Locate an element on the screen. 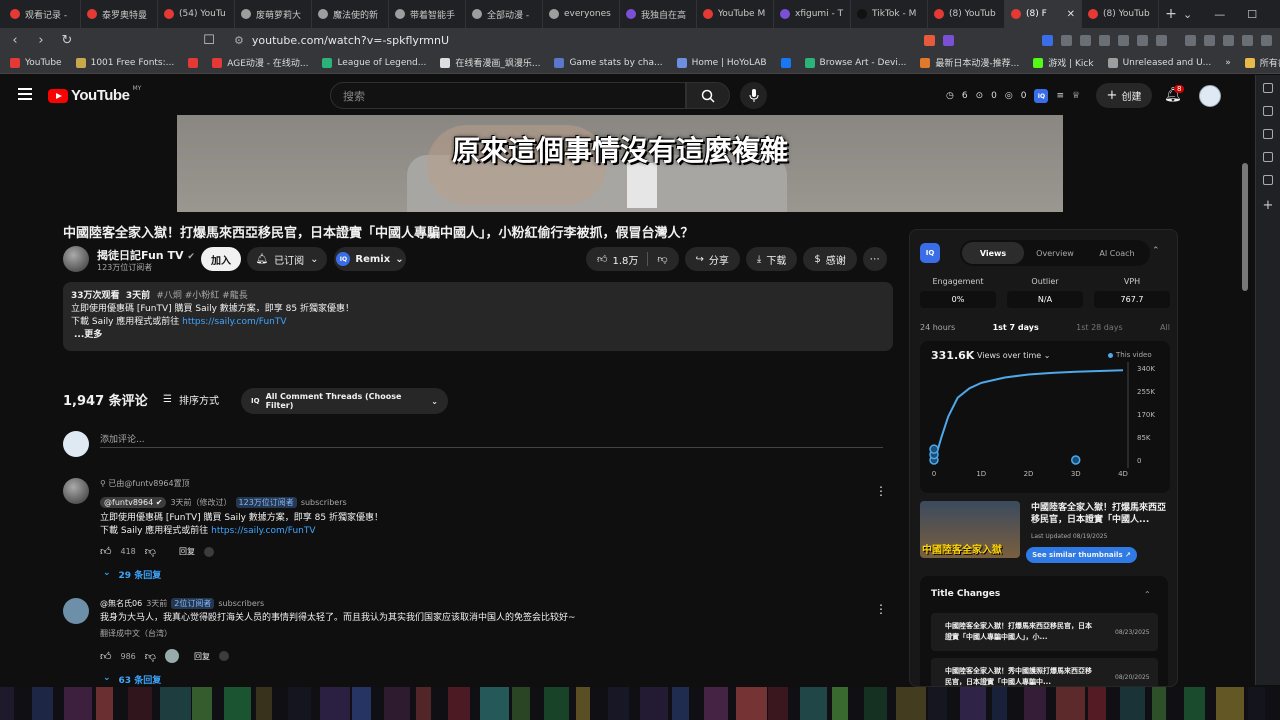 Image resolution: width=1280 pixels, height=720 pixels. browser-tab: everyones is located at coordinates (581, 14).